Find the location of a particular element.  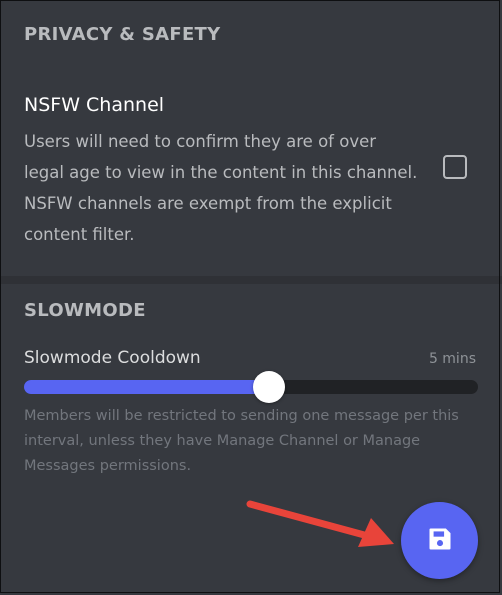

save-button is located at coordinates (439, 540).